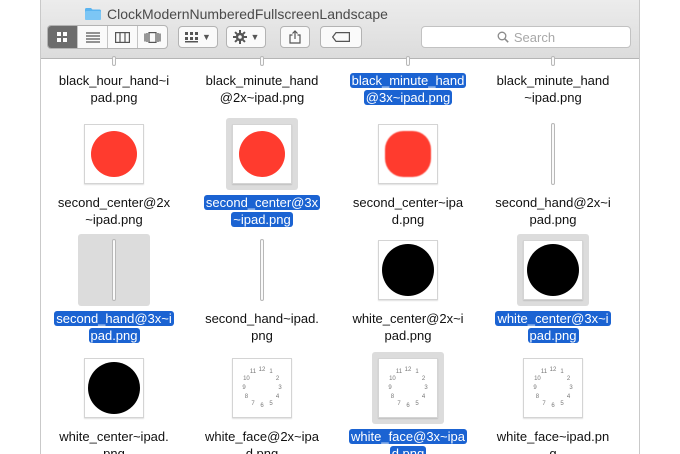 This screenshot has height=454, width=680. What do you see at coordinates (408, 202) in the screenshot?
I see `file-name-line-1: second_center~ipa` at bounding box center [408, 202].